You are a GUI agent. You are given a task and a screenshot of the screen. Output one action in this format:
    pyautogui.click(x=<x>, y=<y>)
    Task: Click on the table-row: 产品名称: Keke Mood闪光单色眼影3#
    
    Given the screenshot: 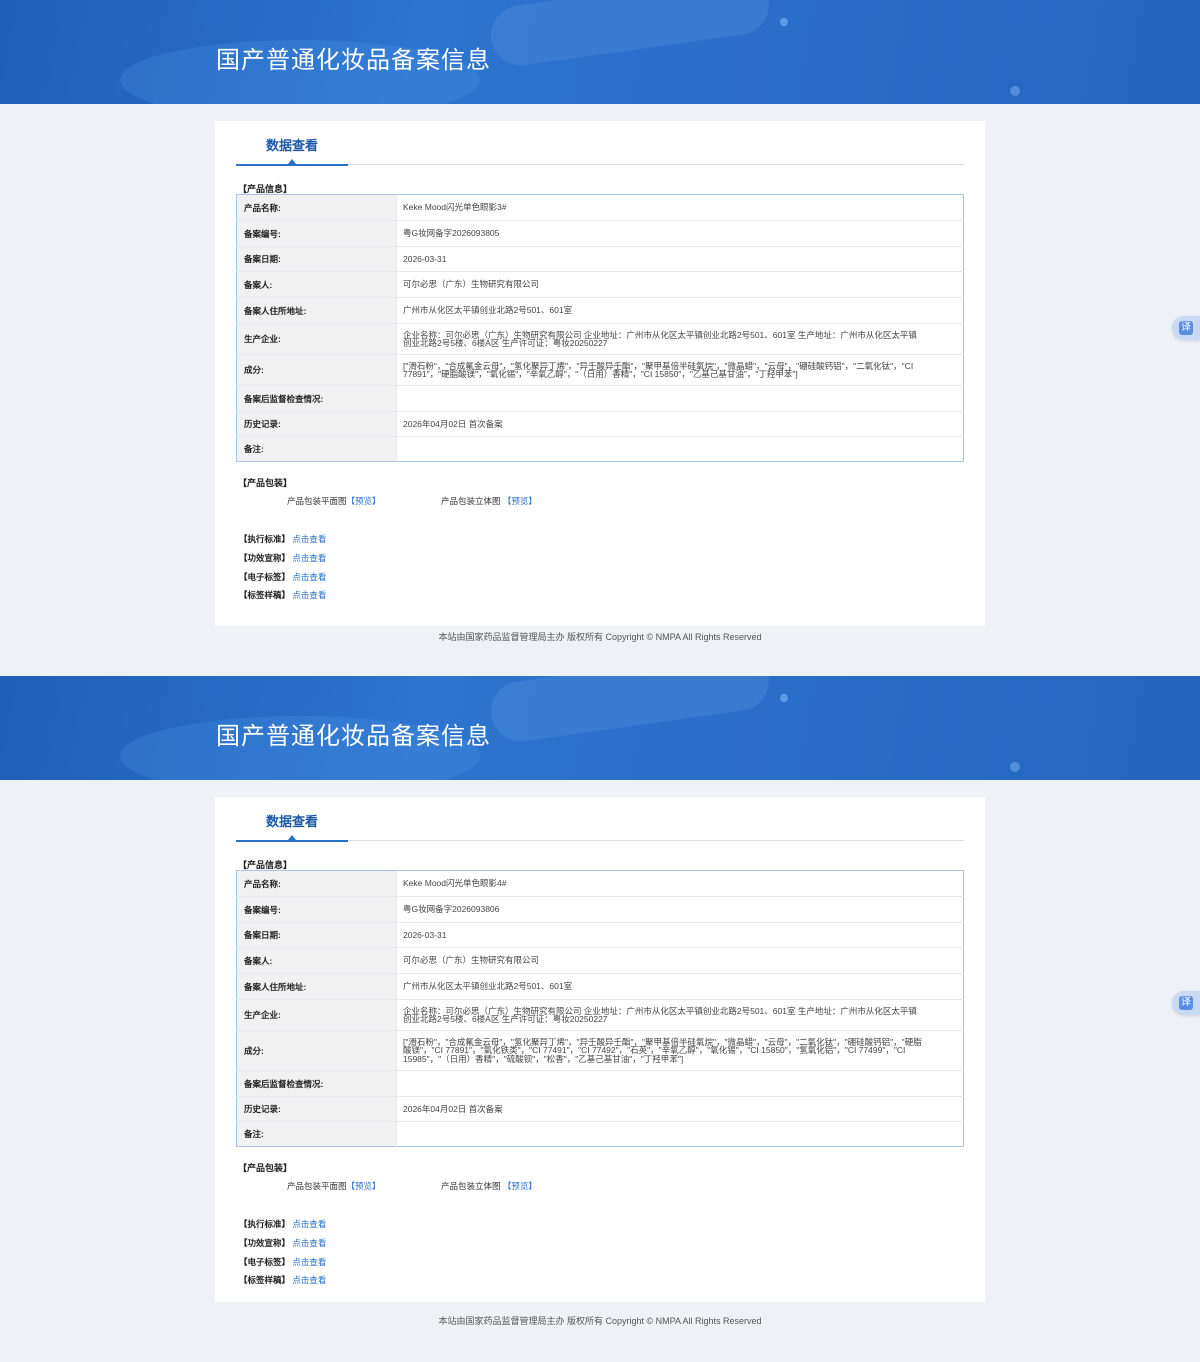 What is the action you would take?
    pyautogui.click(x=600, y=207)
    